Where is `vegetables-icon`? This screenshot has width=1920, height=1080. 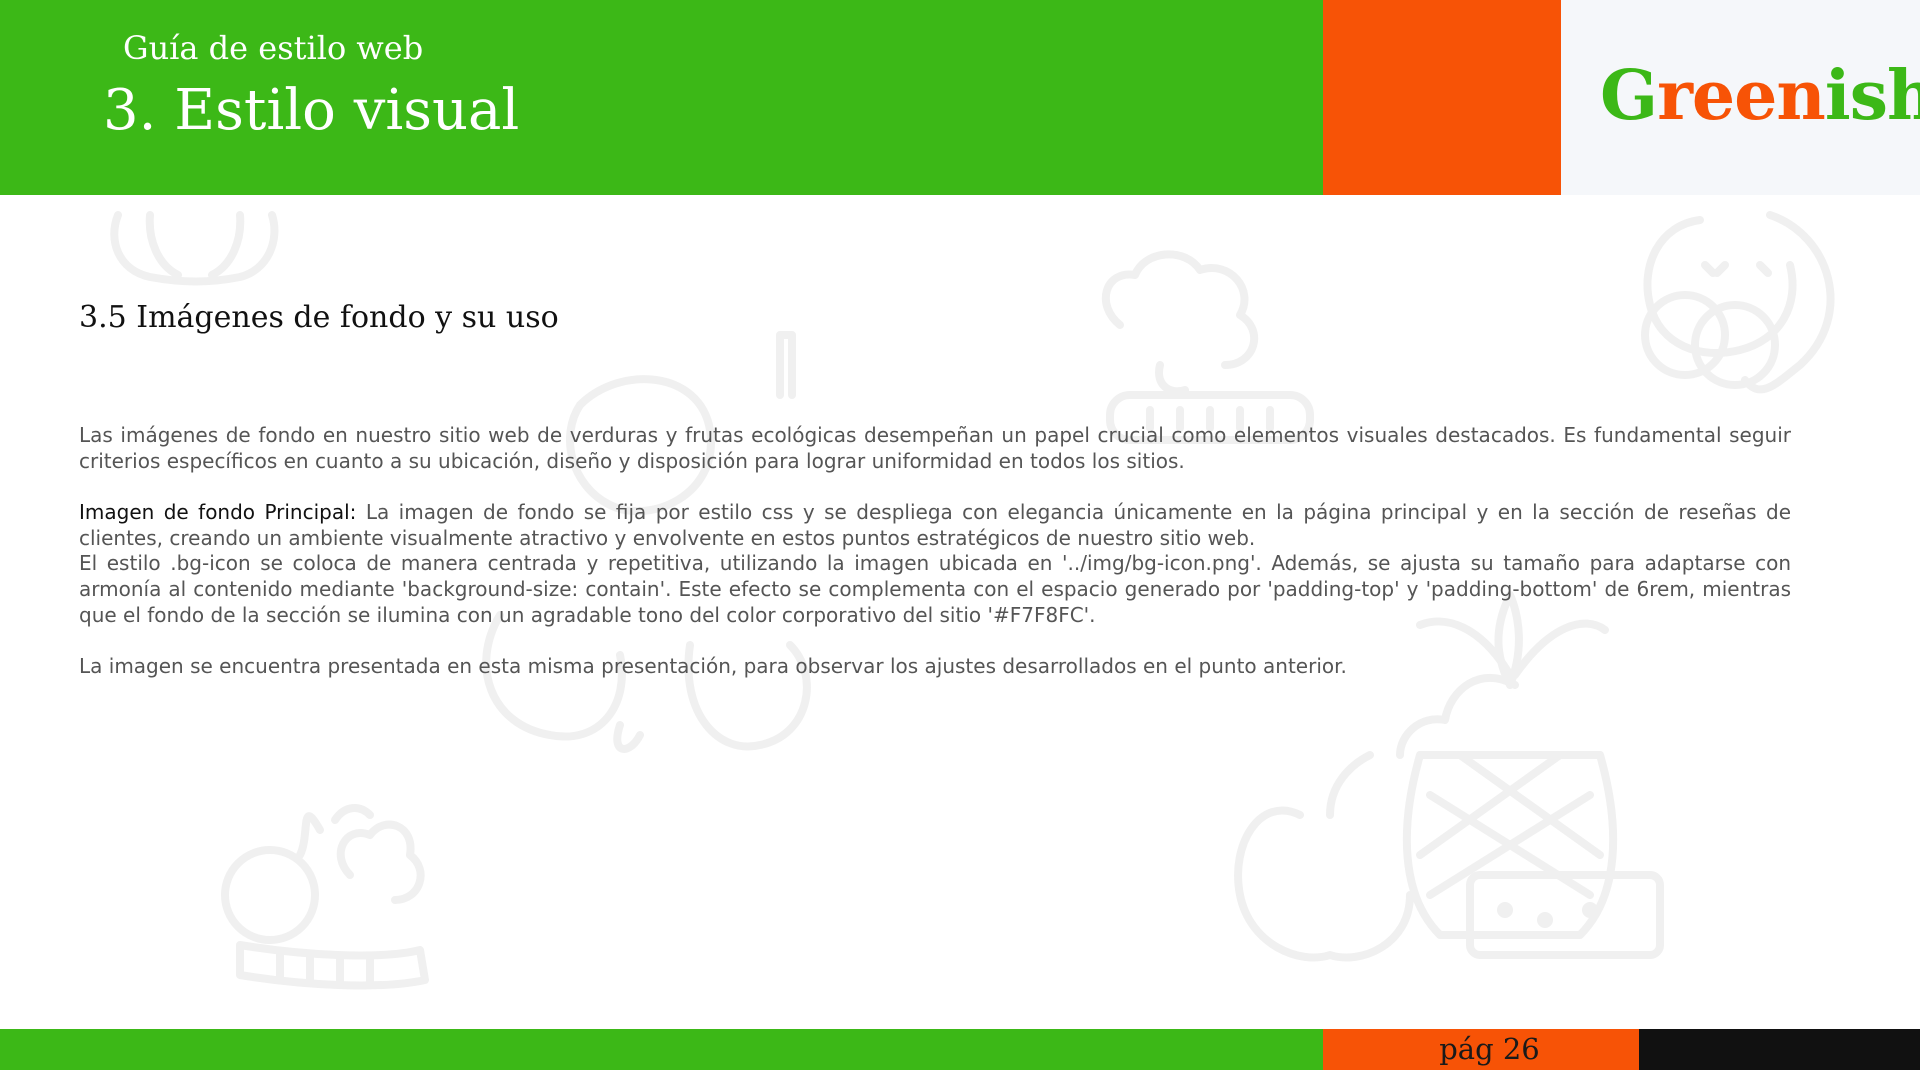 vegetables-icon is located at coordinates (194, 248).